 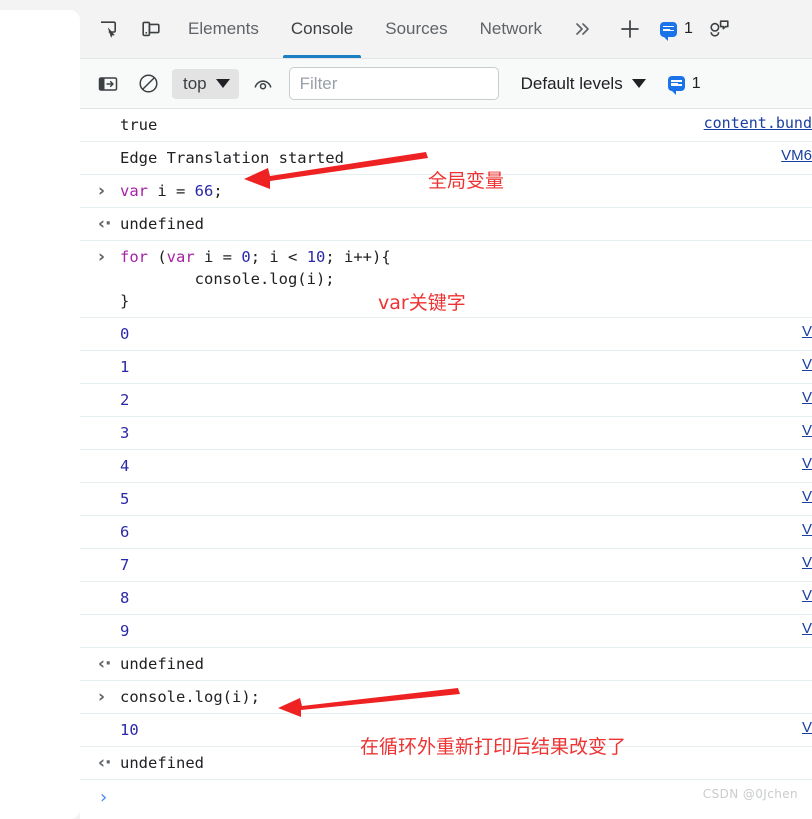 I want to click on tab-network-label: Network, so click(x=510, y=28).